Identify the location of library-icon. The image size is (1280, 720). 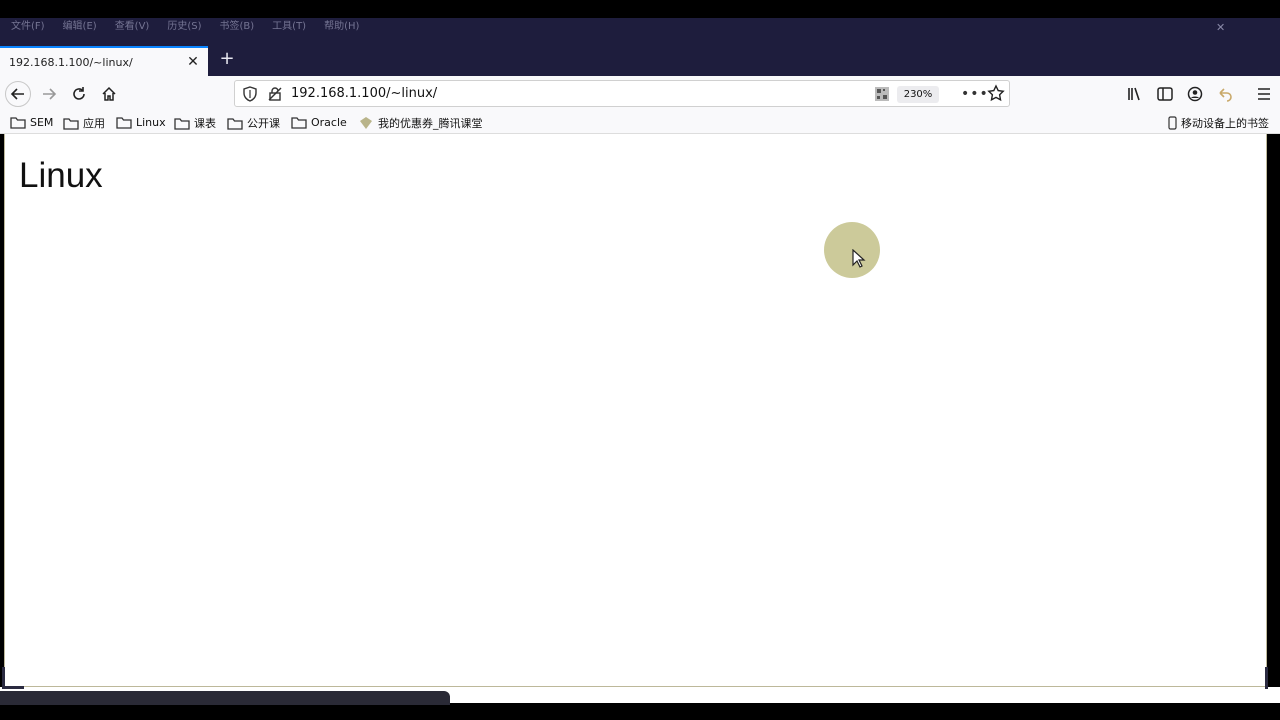
(1135, 94).